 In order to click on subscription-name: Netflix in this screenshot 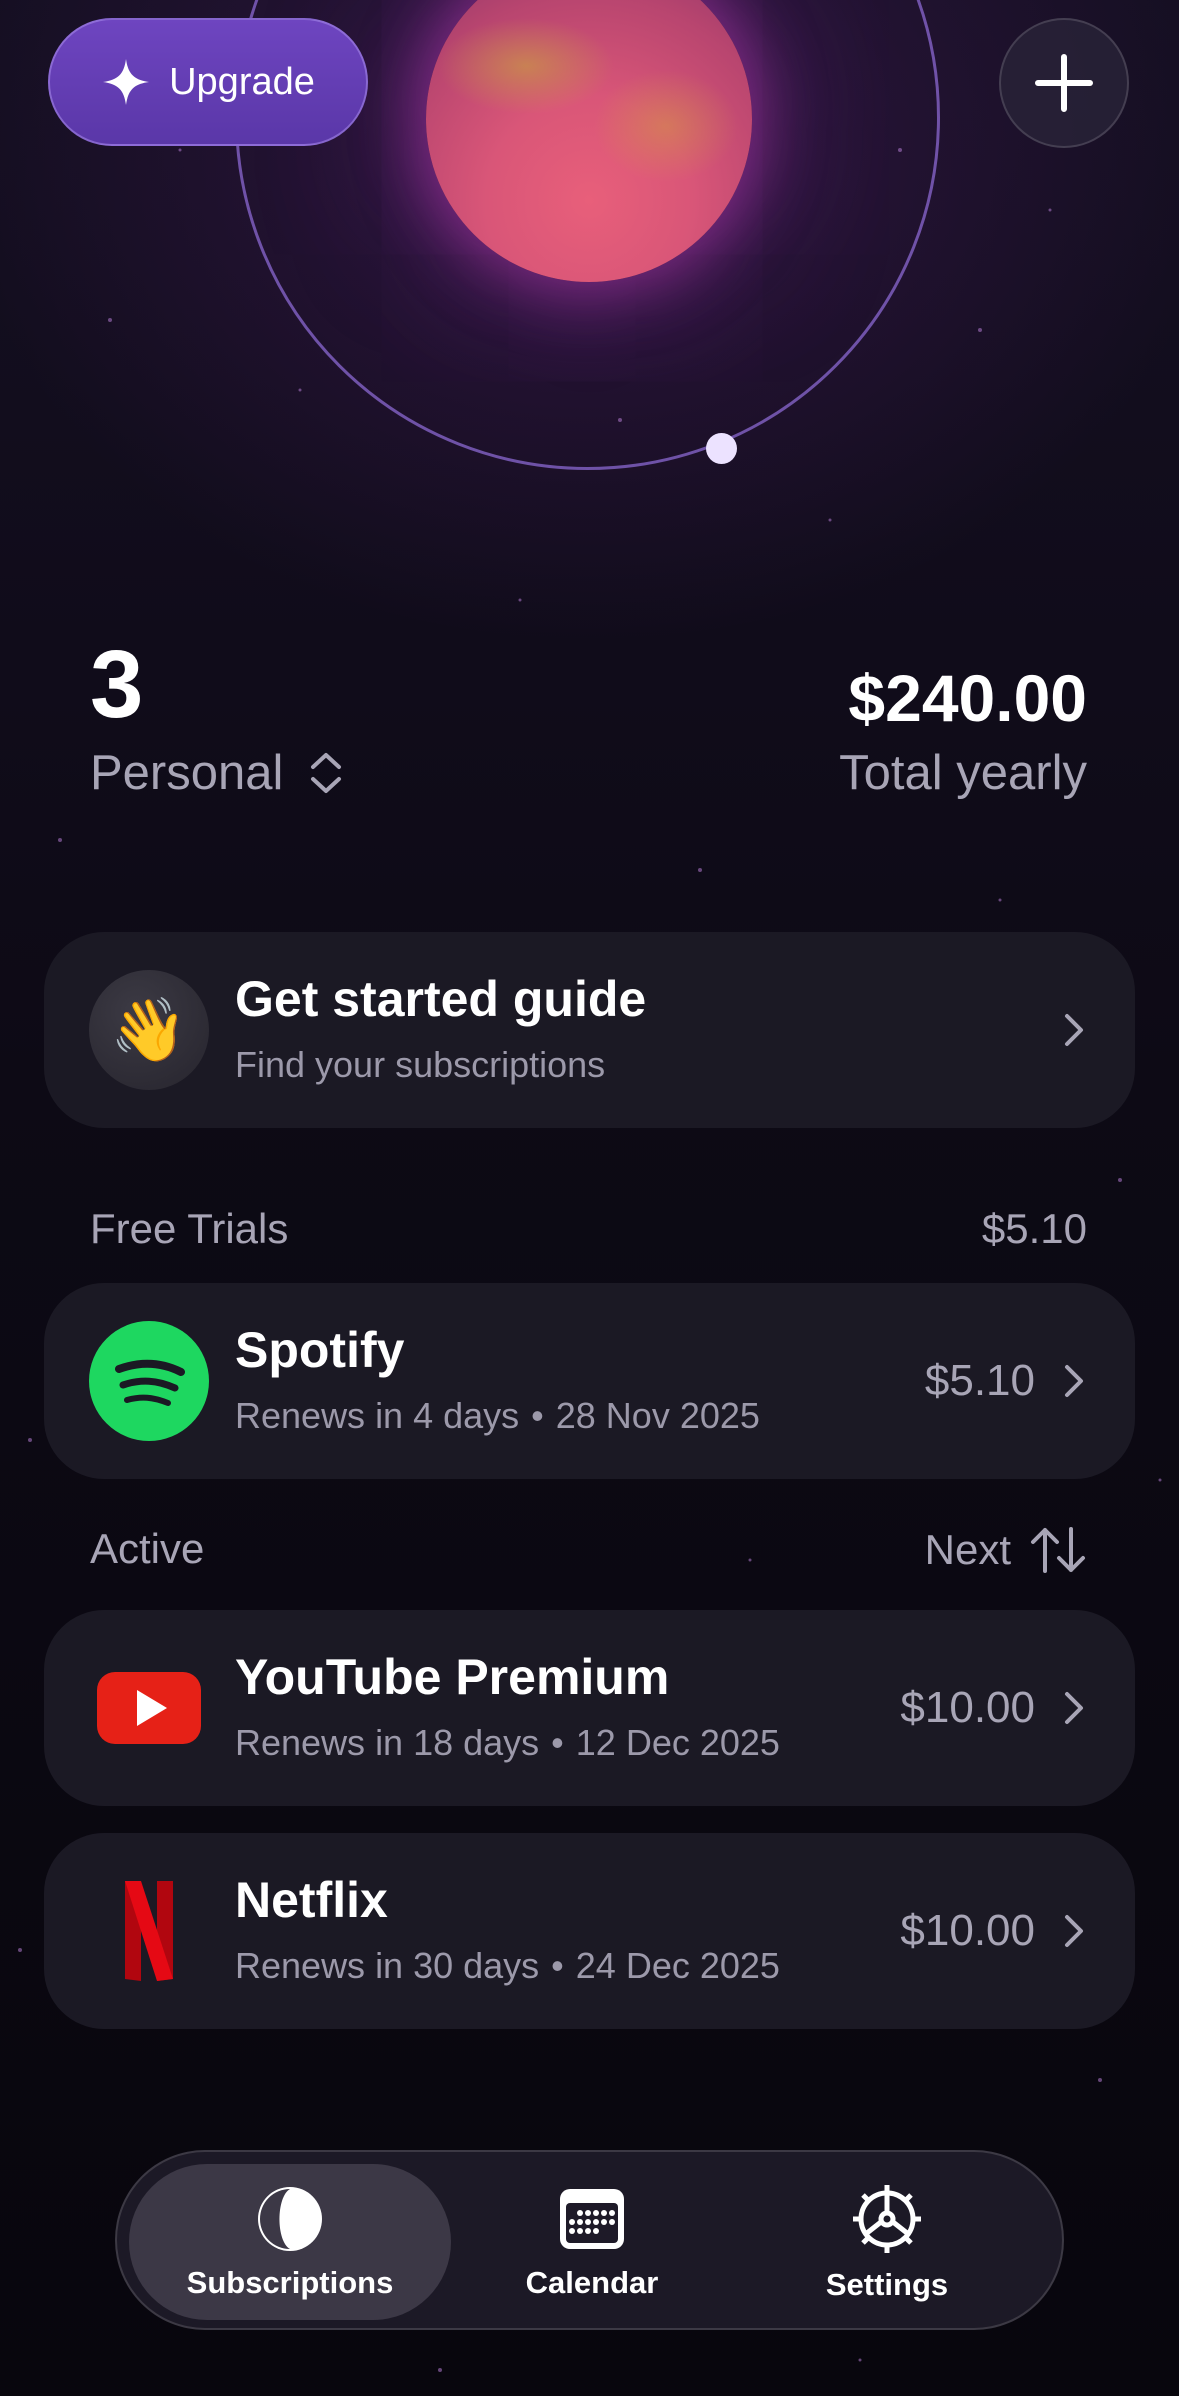, I will do `click(311, 1900)`.